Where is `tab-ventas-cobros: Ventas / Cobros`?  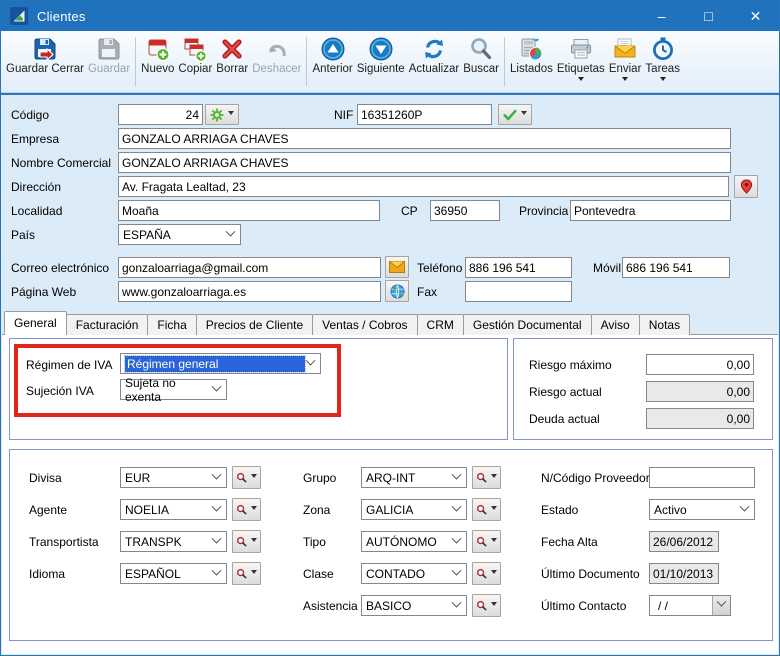
tab-ventas-cobros: Ventas / Cobros is located at coordinates (365, 324).